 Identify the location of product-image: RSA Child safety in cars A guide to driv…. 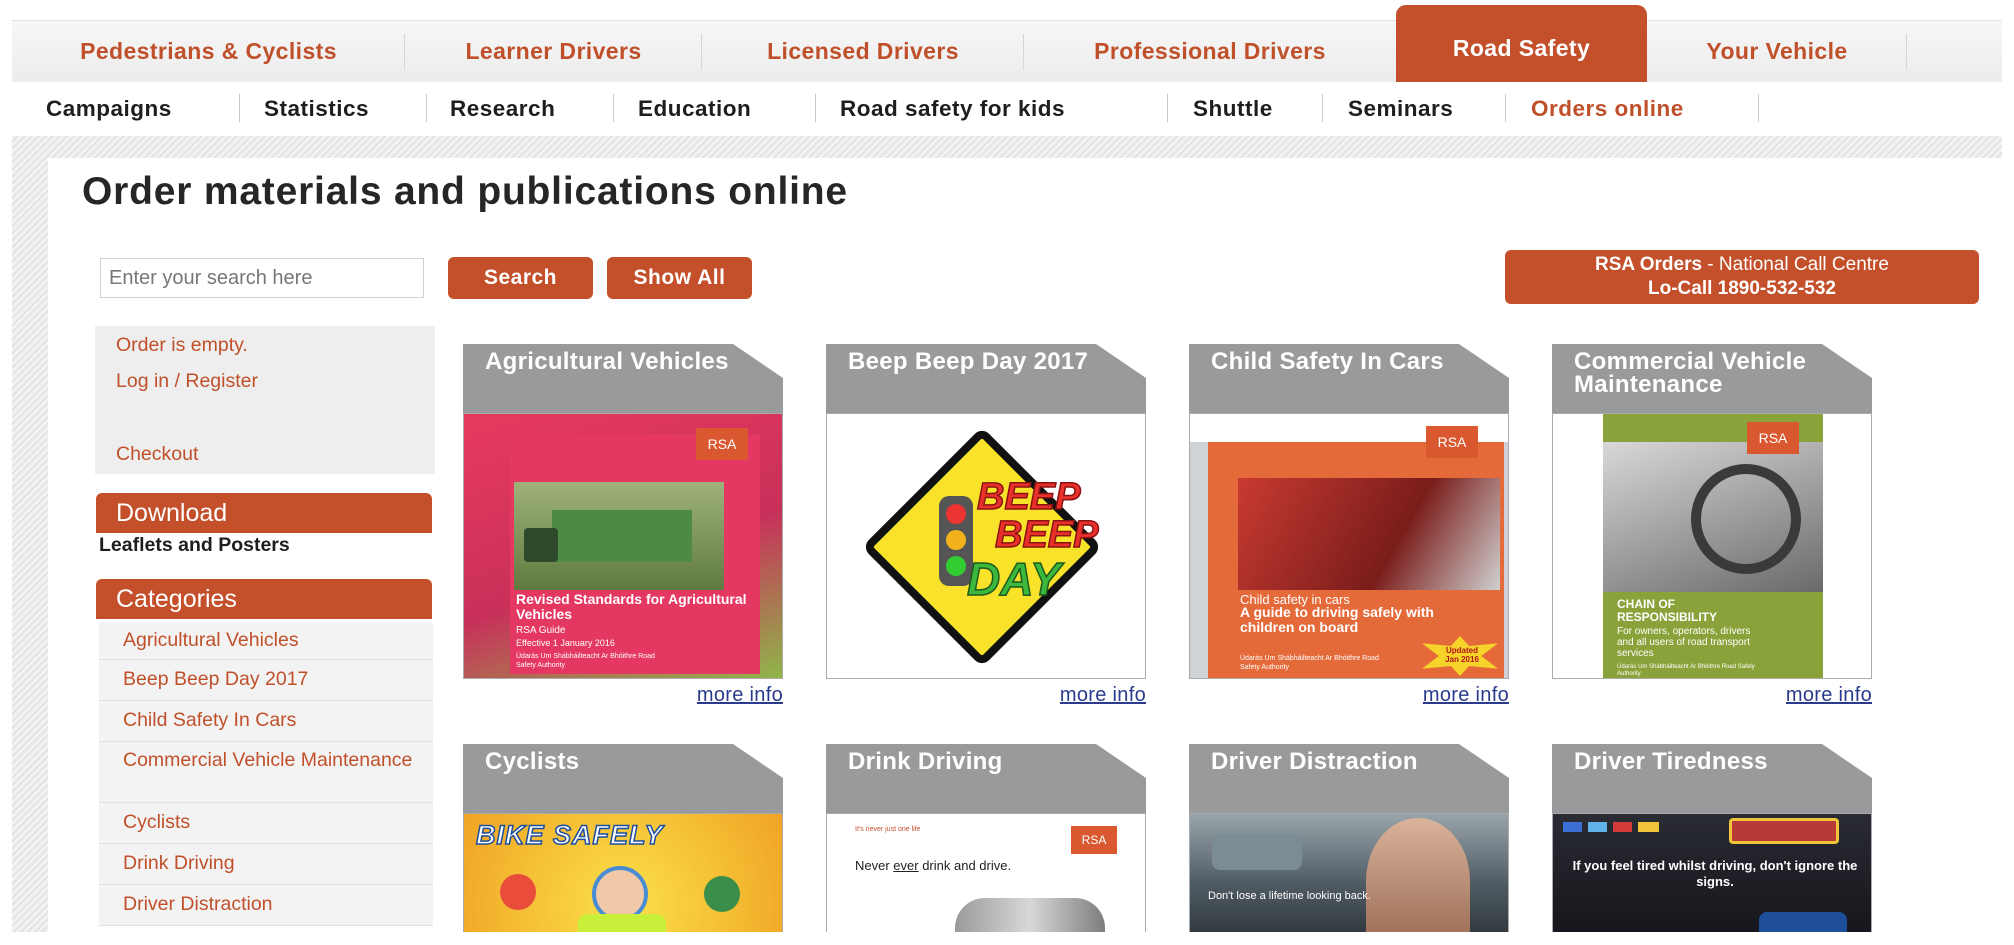
(1349, 546).